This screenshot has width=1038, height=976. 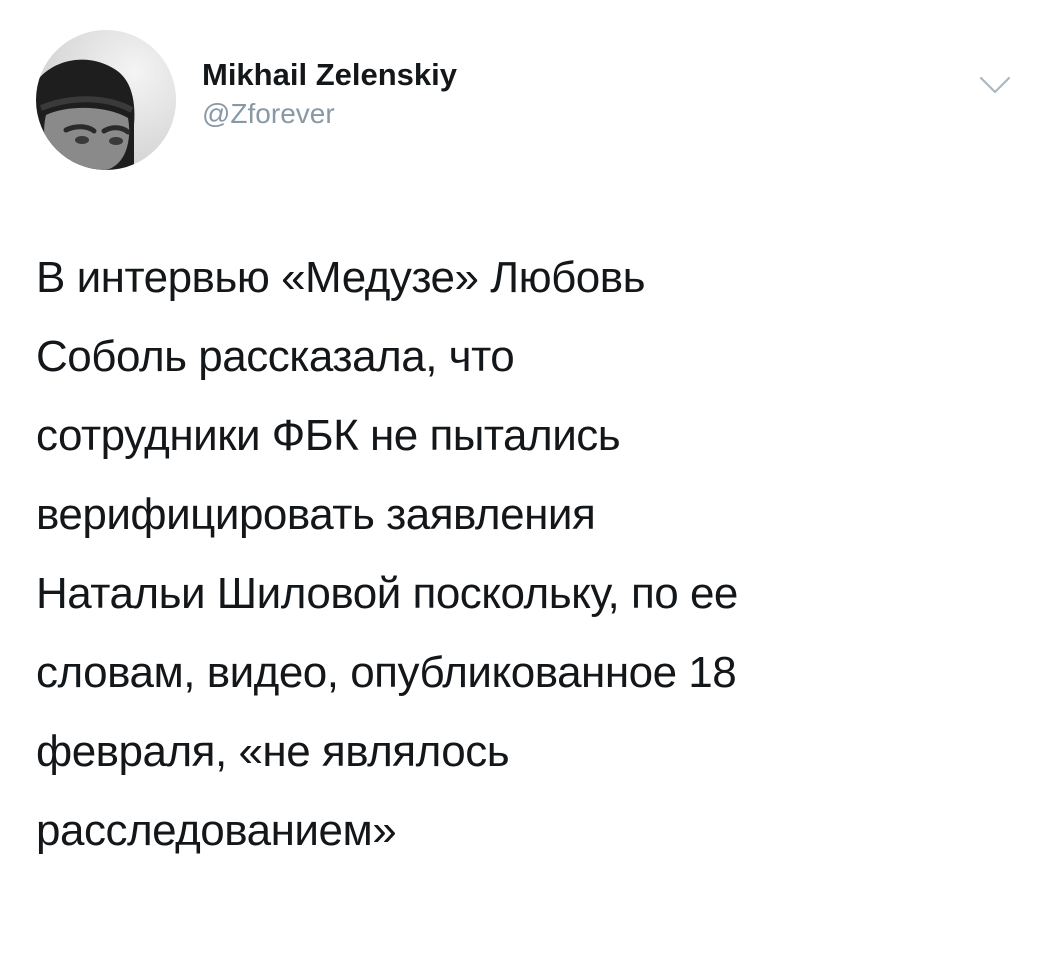 What do you see at coordinates (328, 435) in the screenshot?
I see `tweet-text-line: сотрудники ФБК не пытались` at bounding box center [328, 435].